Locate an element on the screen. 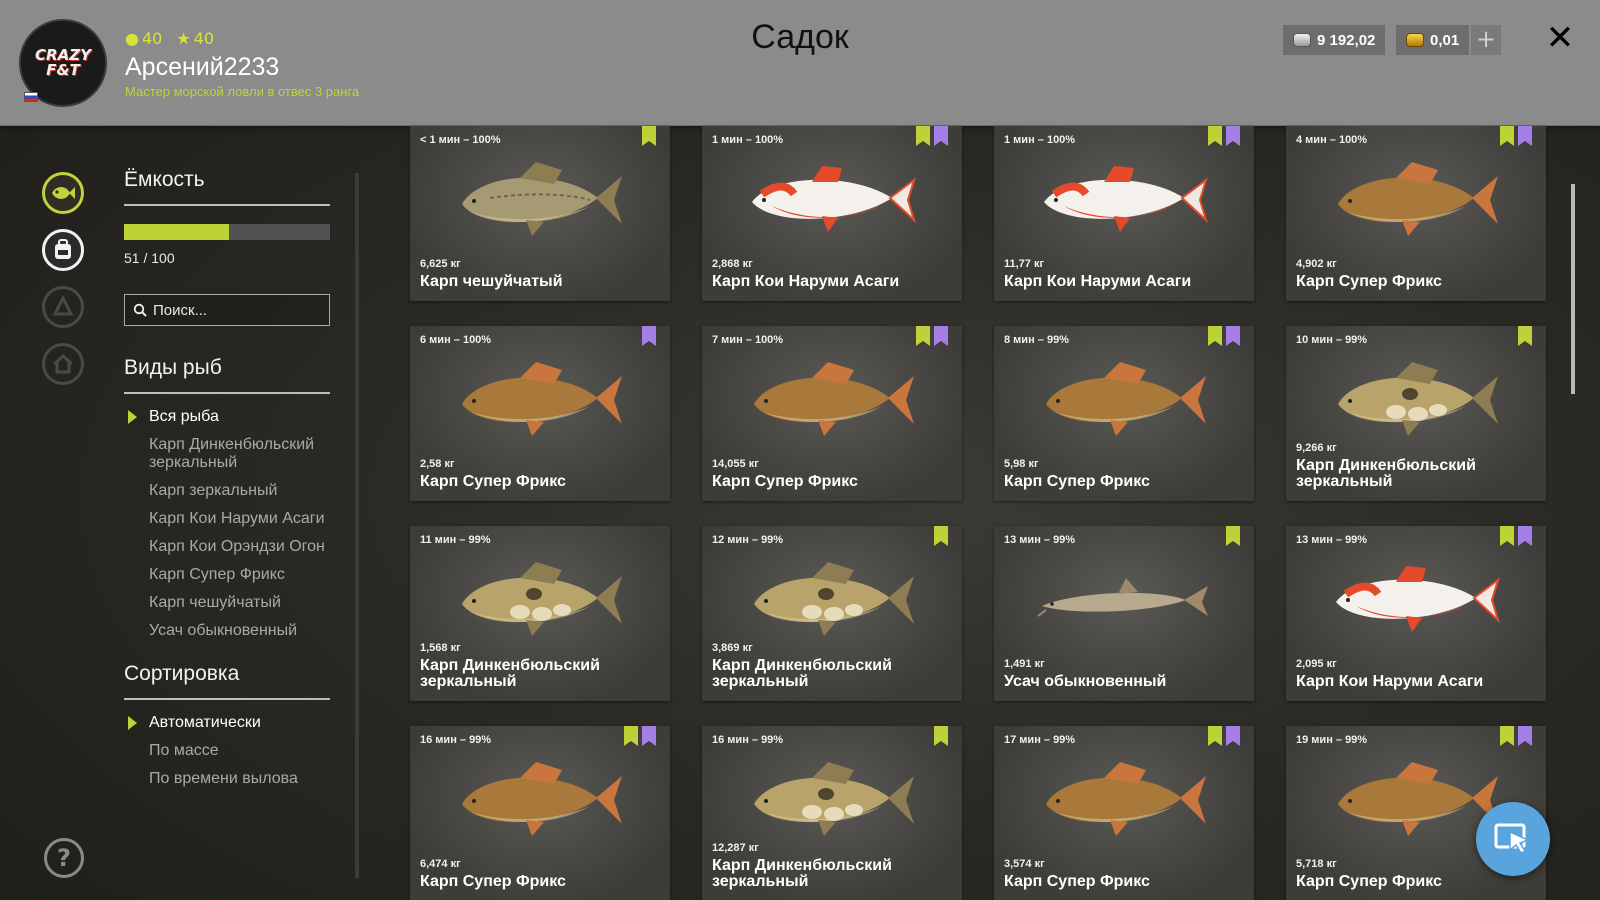 The image size is (1600, 900). fish-weight: 6,625 кг is located at coordinates (440, 264).